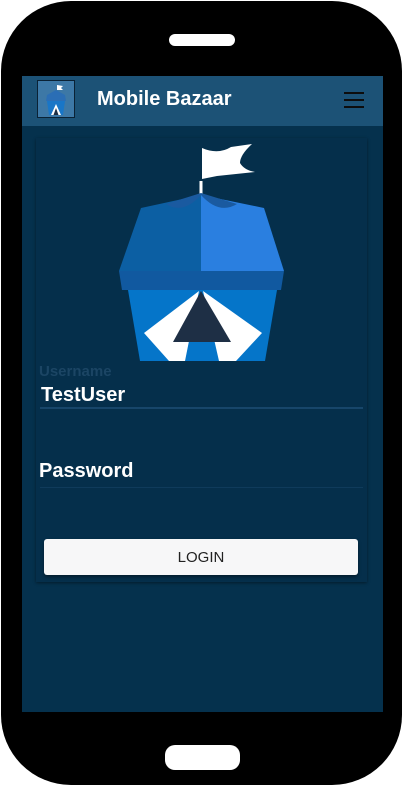  I want to click on app-bar: Mobile Bazaar, so click(202, 101).